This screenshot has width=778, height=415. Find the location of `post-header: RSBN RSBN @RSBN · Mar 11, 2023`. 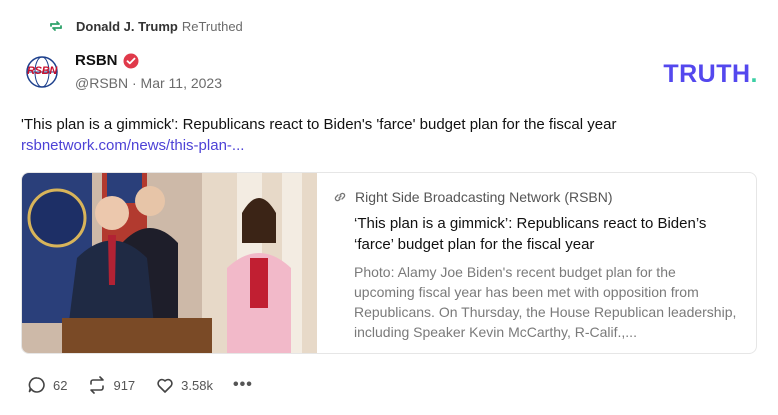

post-header: RSBN RSBN @RSBN · Mar 11, 2023 is located at coordinates (122, 72).